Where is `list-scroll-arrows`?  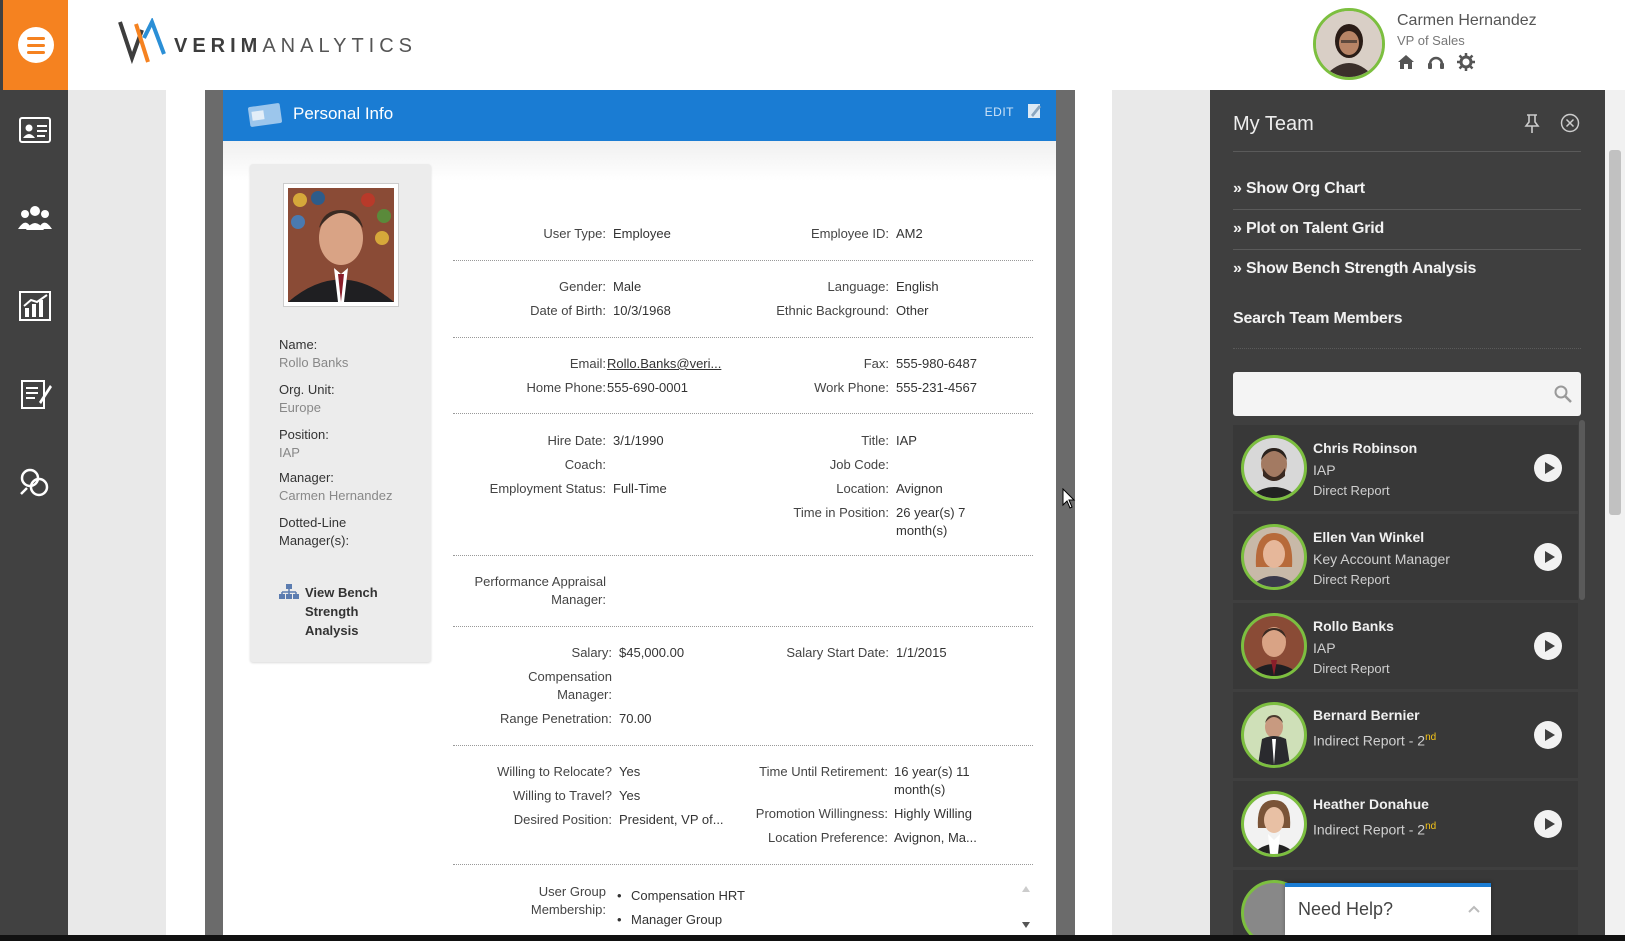 list-scroll-arrows is located at coordinates (1026, 907).